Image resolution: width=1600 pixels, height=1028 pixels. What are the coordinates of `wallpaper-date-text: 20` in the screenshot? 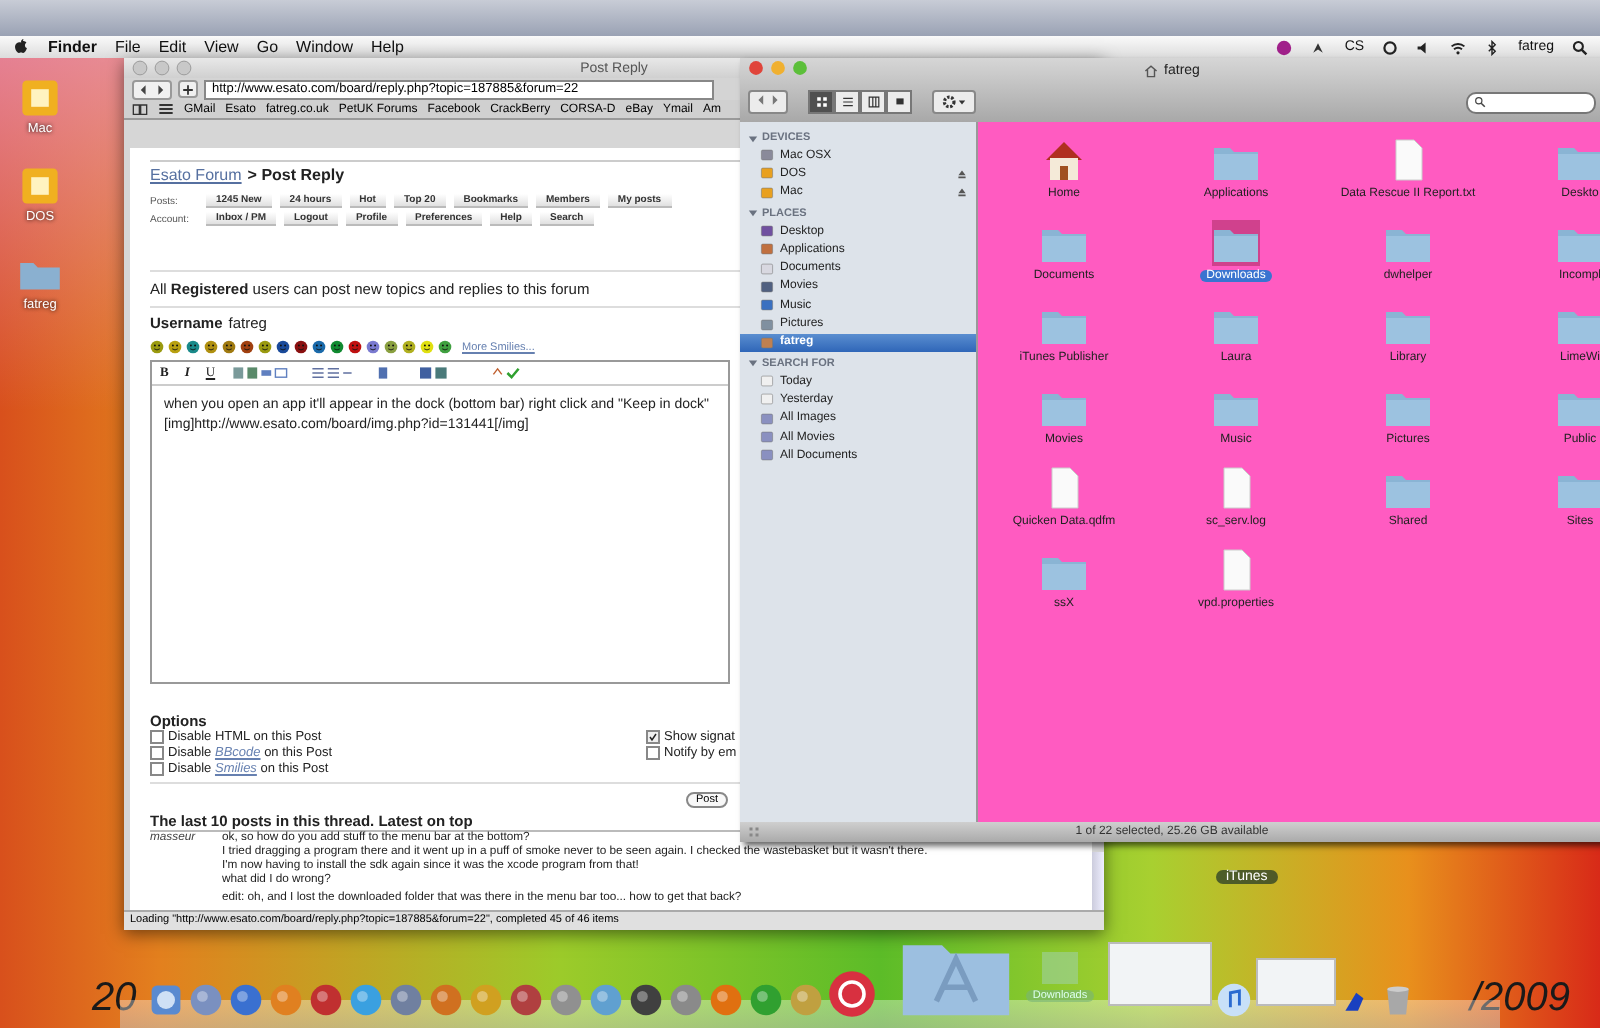 It's located at (114, 999).